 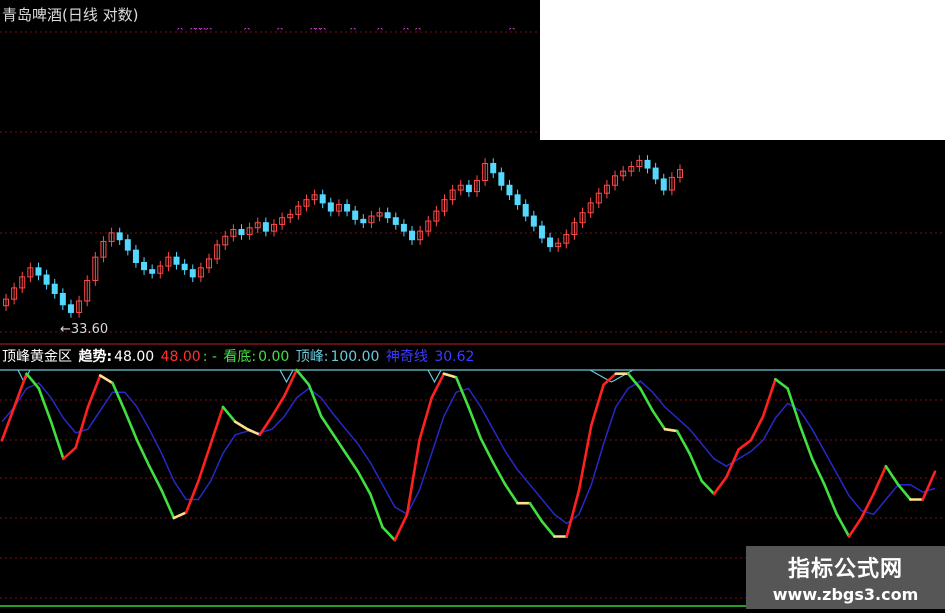 I want to click on red-value: 48.00, so click(x=180, y=357).